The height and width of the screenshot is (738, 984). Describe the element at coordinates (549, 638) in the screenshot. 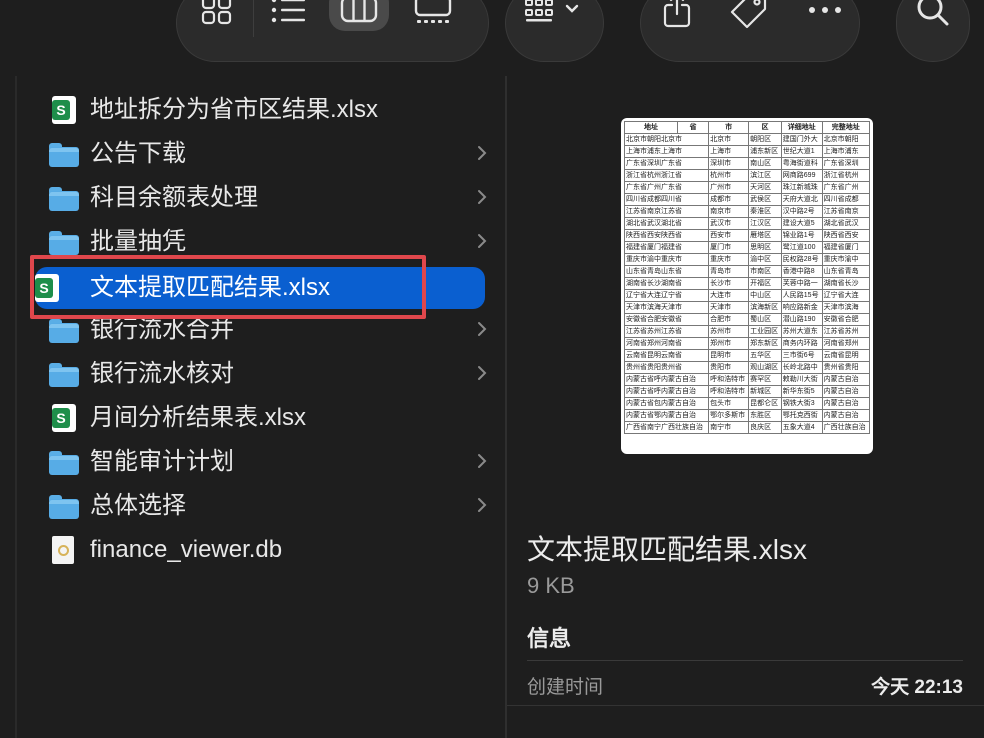

I see `info-heading: 信息` at that location.